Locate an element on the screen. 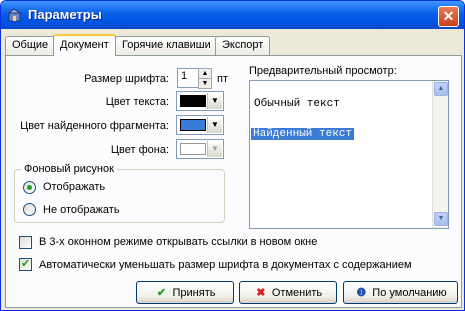 The height and width of the screenshot is (311, 465). close-button: ✕ is located at coordinates (448, 16).